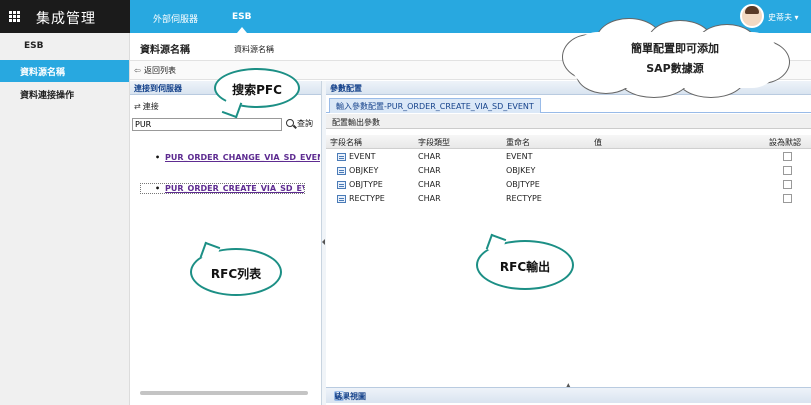 This screenshot has width=811, height=405. I want to click on table-row: RECTYPE CHAR RECTYPE, so click(568, 199).